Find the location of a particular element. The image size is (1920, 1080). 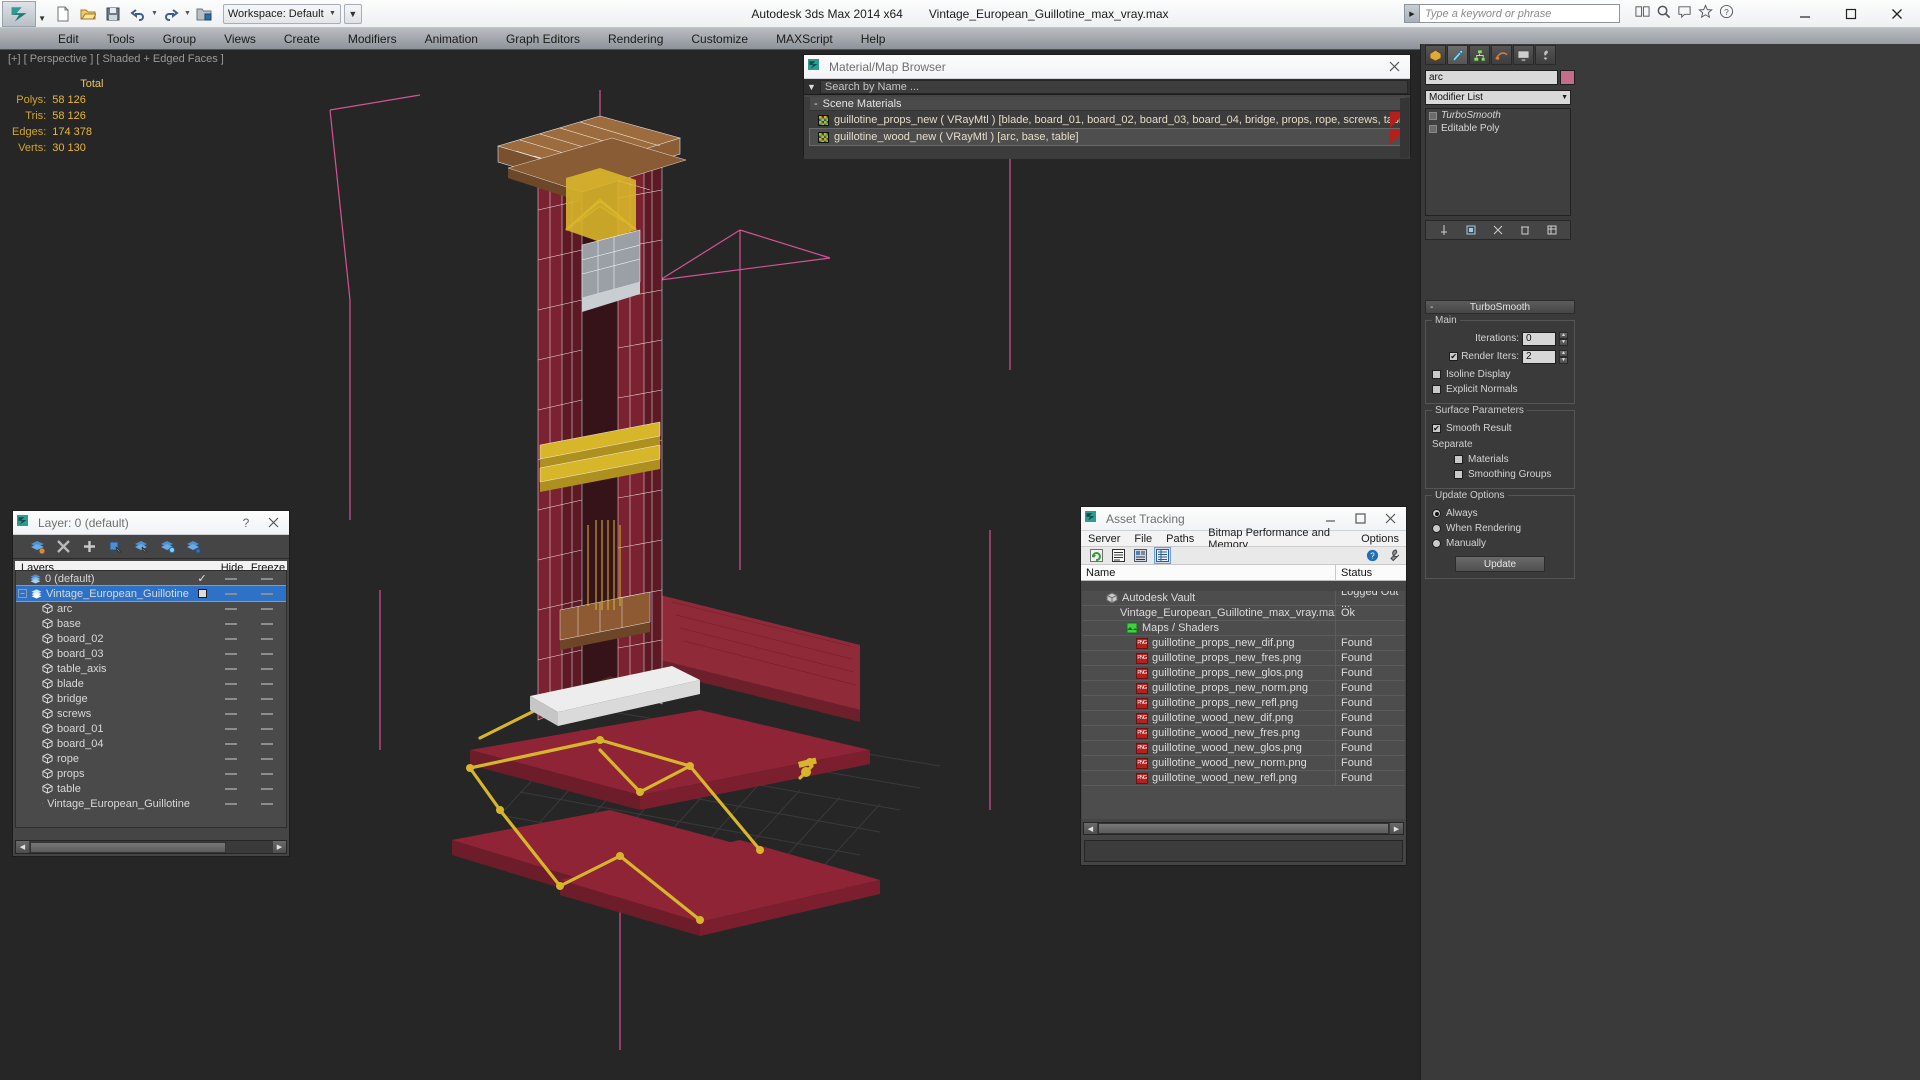

list-view-icon is located at coordinates (1118, 555).